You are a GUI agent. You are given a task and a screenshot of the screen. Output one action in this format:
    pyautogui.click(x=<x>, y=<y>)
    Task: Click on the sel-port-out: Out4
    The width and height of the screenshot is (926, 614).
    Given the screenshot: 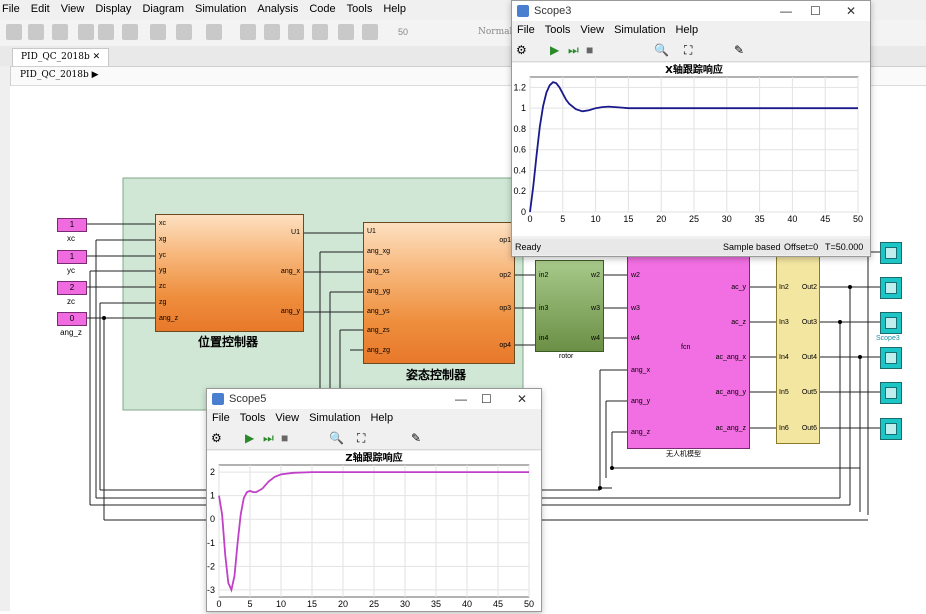 What is the action you would take?
    pyautogui.click(x=809, y=357)
    